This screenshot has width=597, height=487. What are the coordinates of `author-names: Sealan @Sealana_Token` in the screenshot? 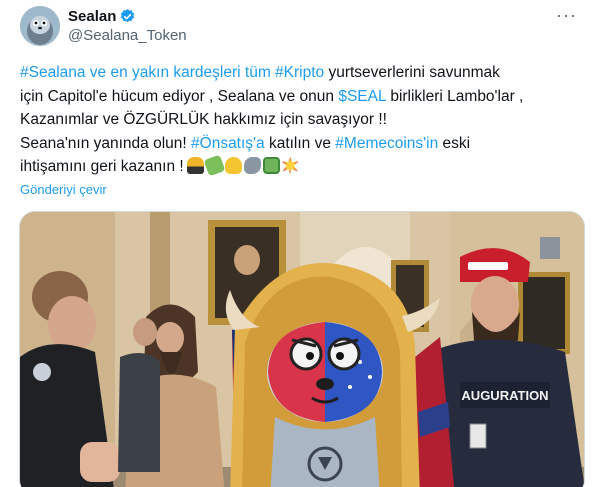 It's located at (127, 26).